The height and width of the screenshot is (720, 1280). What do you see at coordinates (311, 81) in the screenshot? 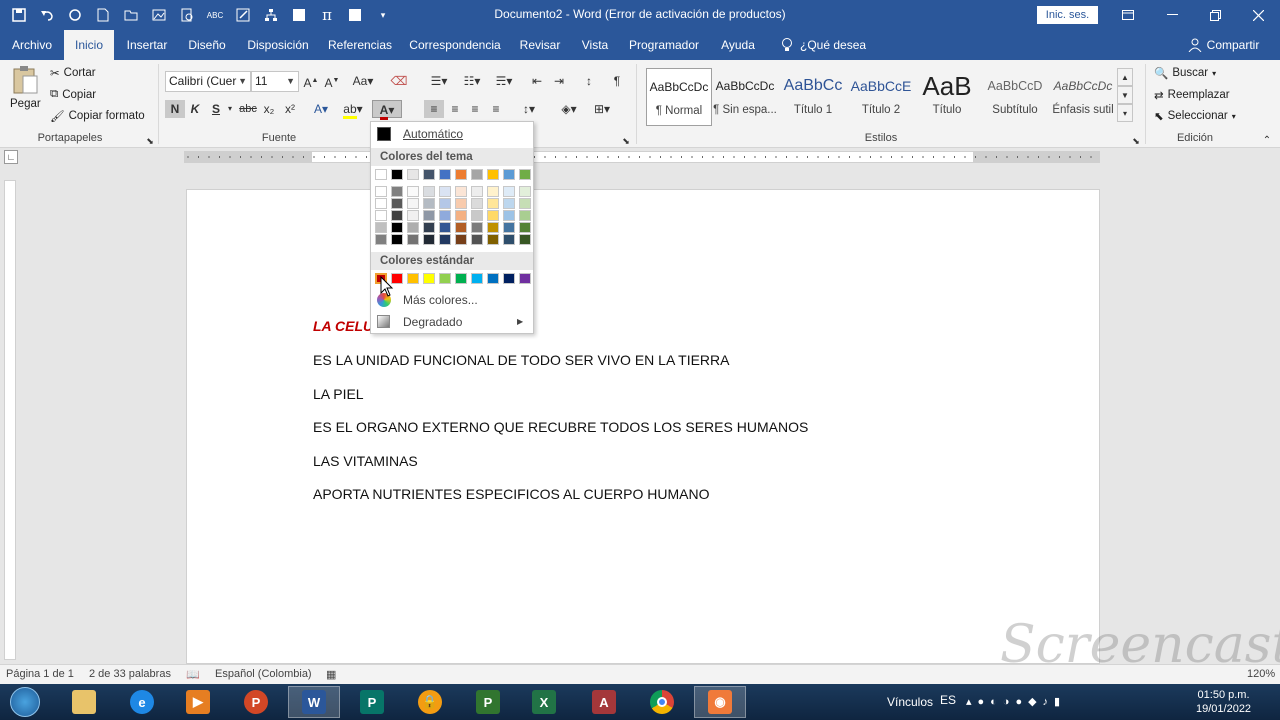
I see `grow-font-icon: A▲` at bounding box center [311, 81].